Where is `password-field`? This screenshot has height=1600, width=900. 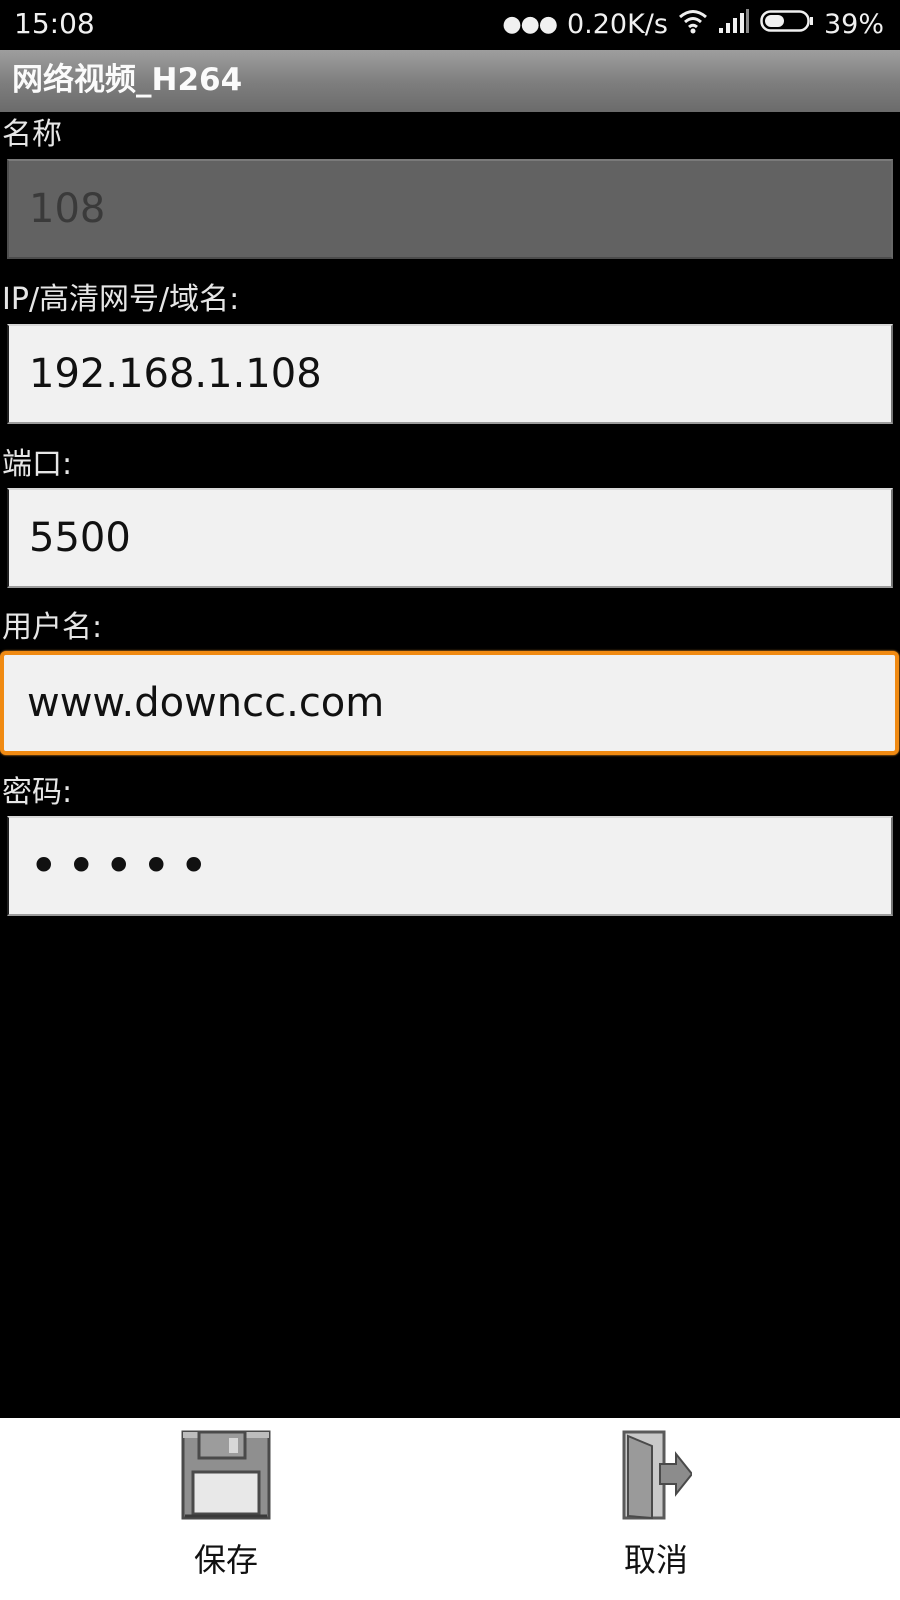 password-field is located at coordinates (450, 866).